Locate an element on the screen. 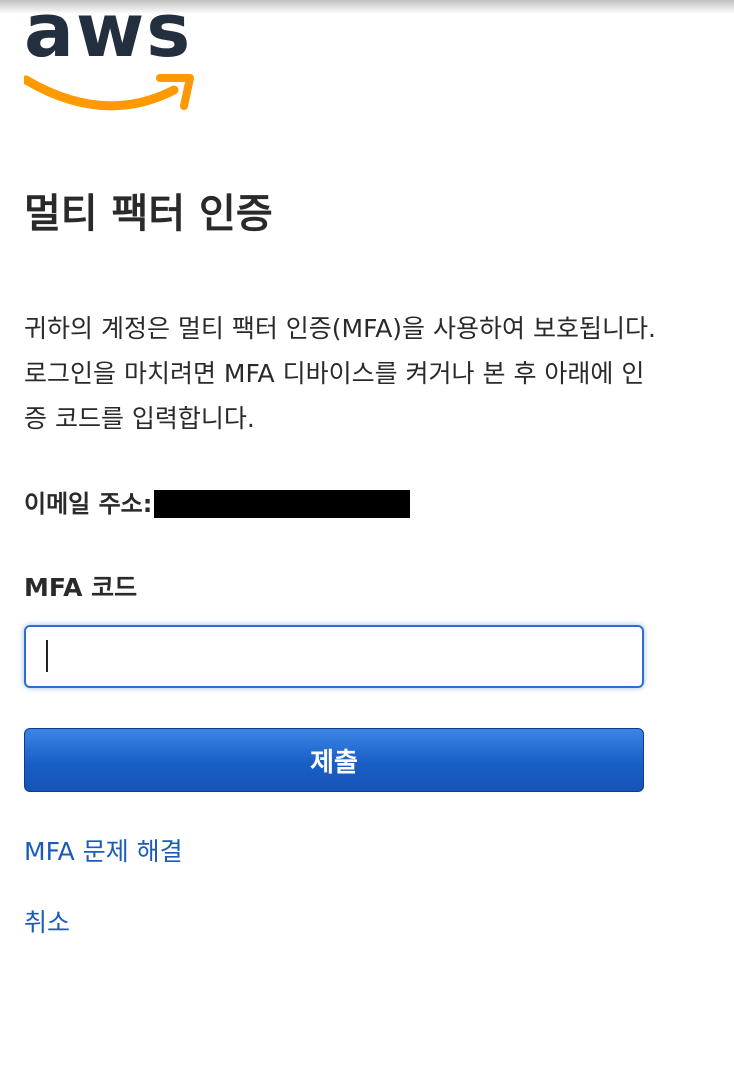 Image resolution: width=734 pixels, height=1090 pixels. aws-smile-icon is located at coordinates (109, 92).